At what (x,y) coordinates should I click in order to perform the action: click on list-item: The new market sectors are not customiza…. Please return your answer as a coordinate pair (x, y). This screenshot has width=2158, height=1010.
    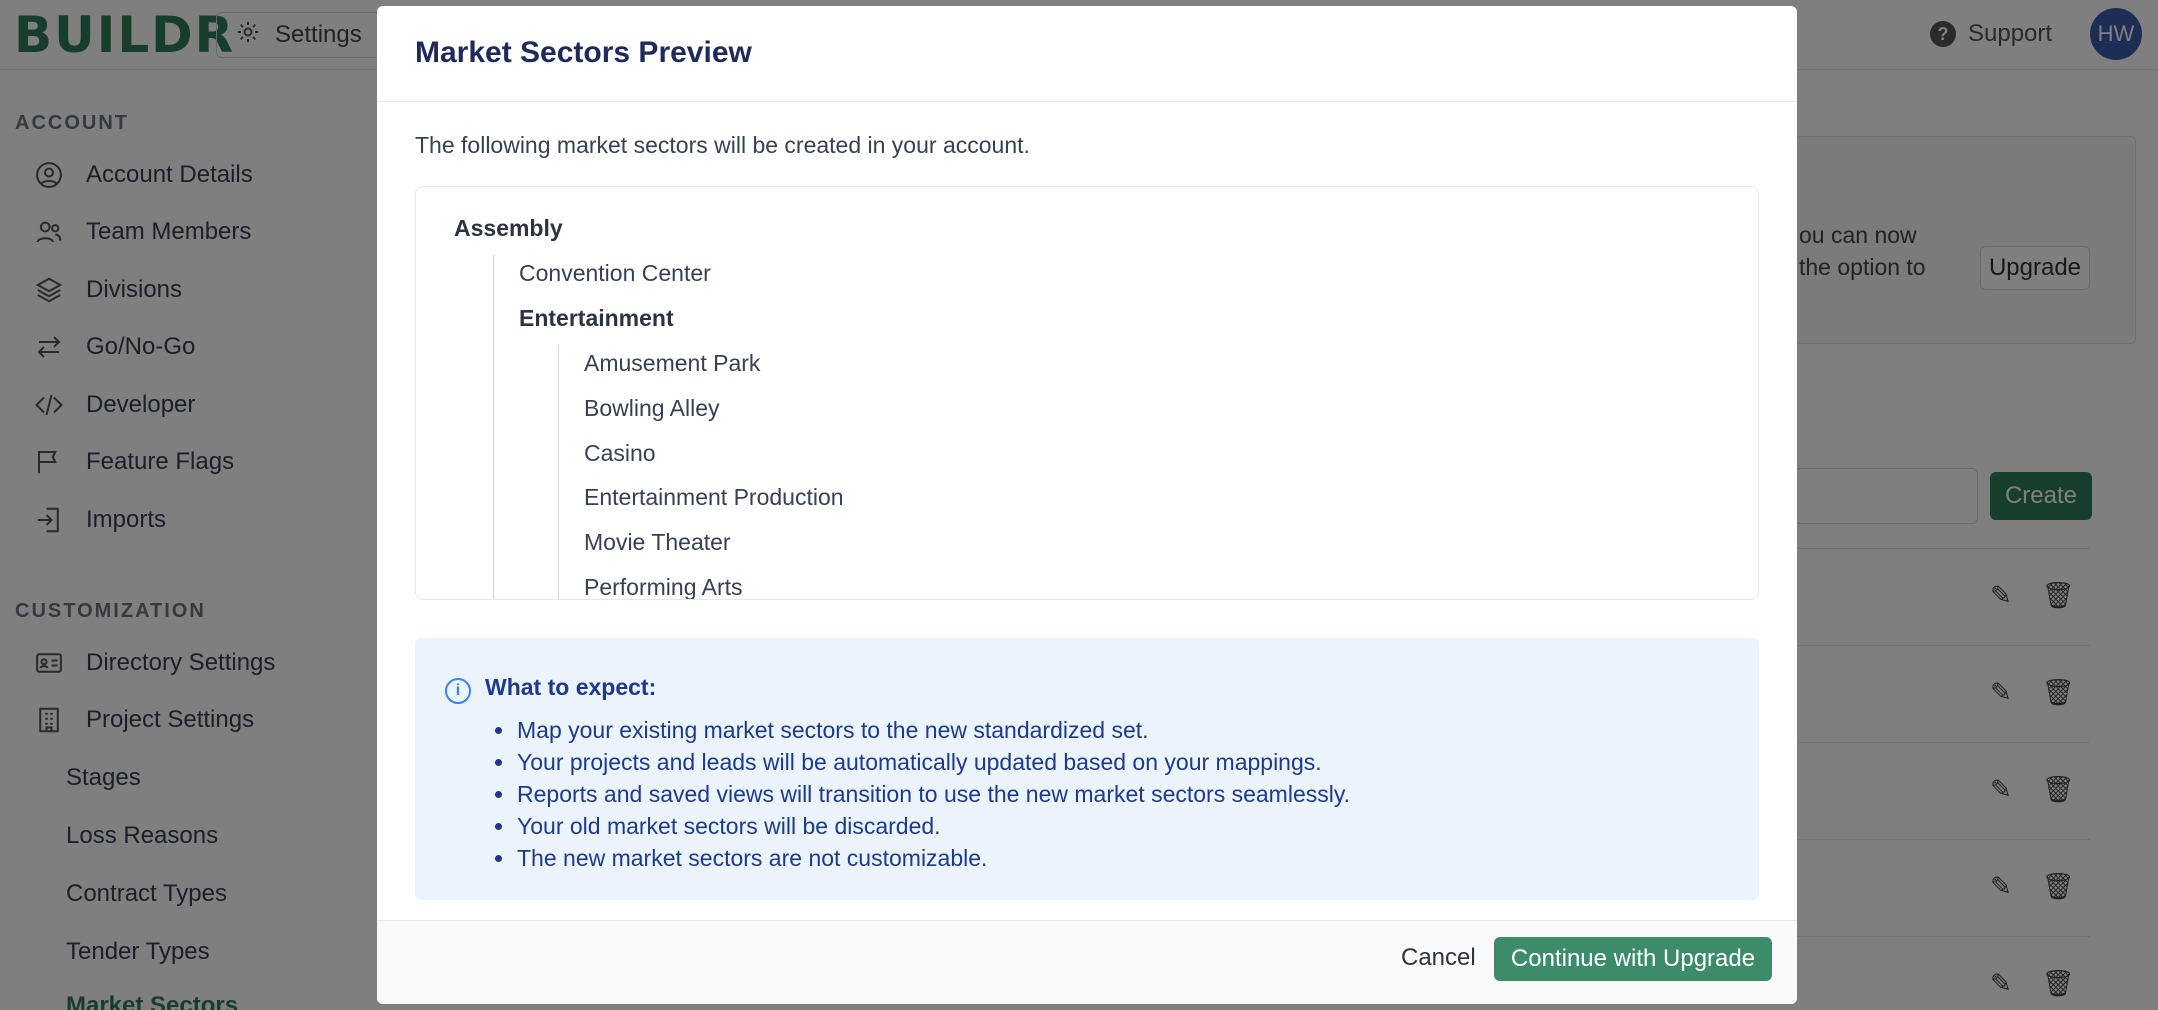
    Looking at the image, I should click on (922, 858).